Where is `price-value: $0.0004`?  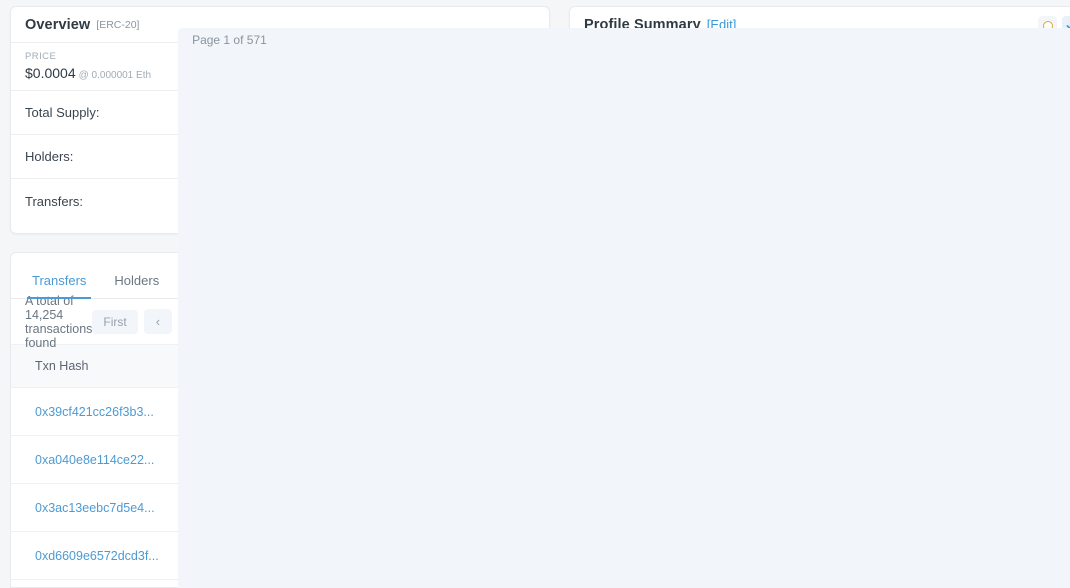 price-value: $0.0004 is located at coordinates (50, 73).